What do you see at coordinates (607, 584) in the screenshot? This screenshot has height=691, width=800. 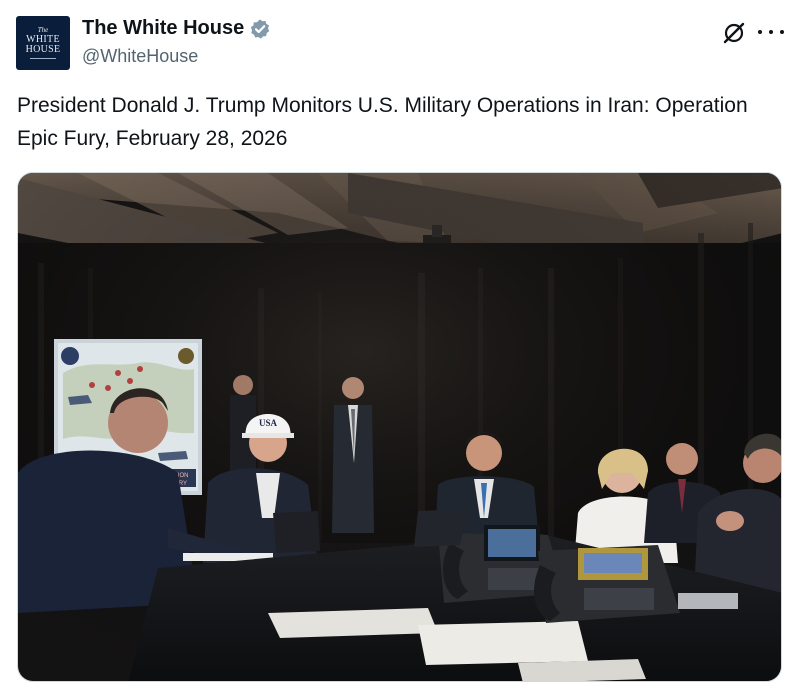 I see `photo-desk-phone` at bounding box center [607, 584].